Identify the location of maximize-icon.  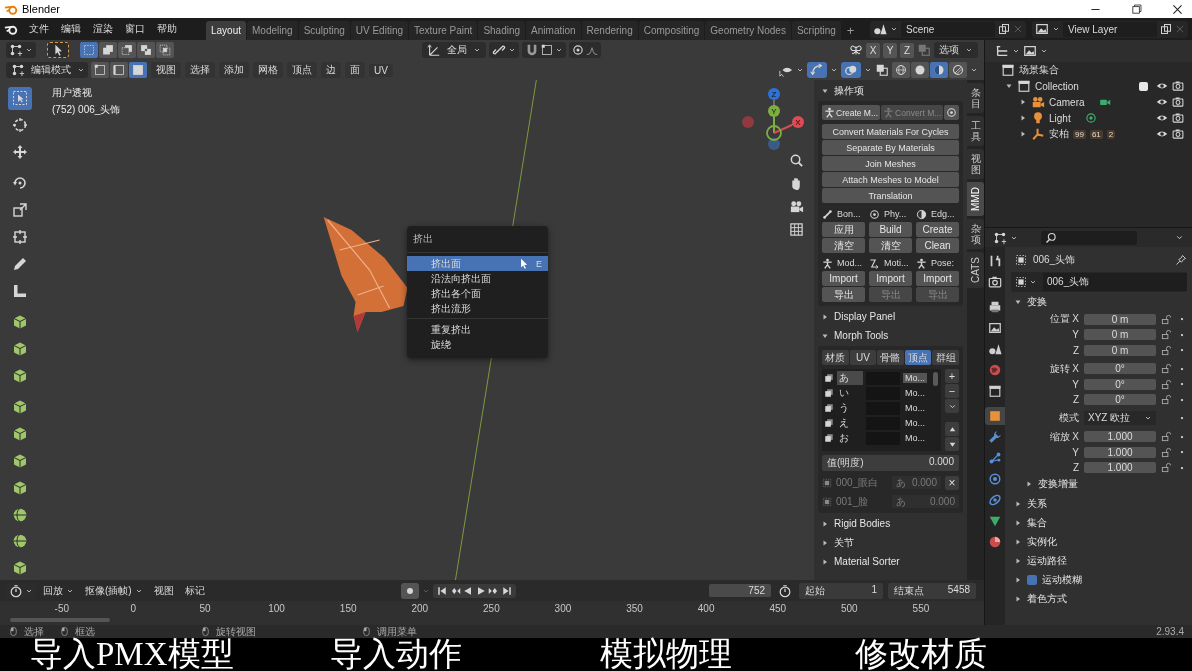
(1136, 9).